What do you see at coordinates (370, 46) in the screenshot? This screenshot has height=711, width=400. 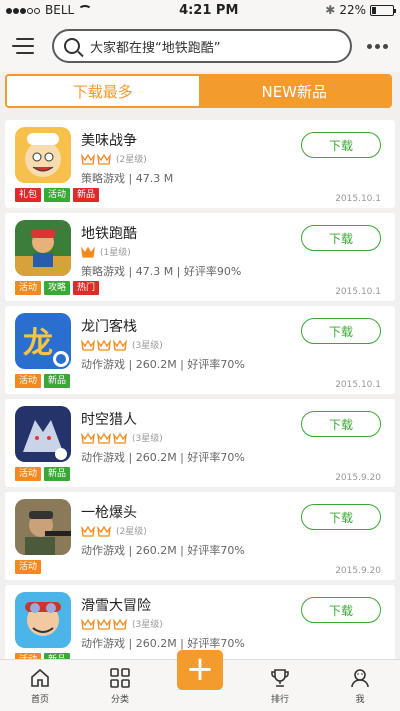 I see `more-icon` at bounding box center [370, 46].